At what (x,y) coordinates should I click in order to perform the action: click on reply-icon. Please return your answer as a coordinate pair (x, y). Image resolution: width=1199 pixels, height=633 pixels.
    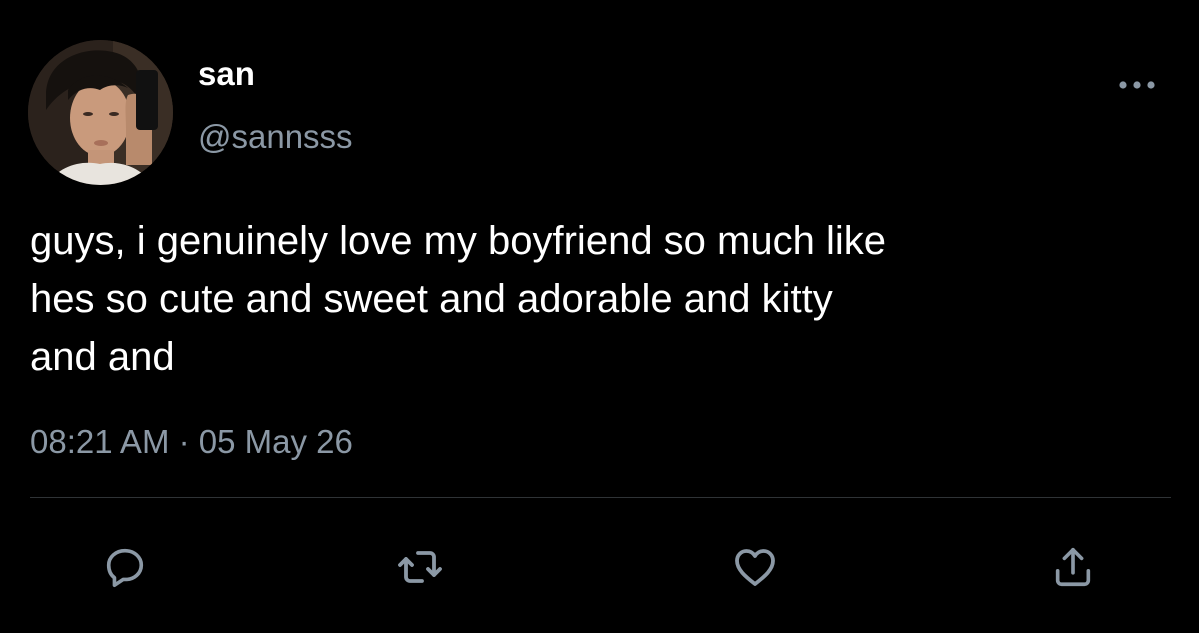
    Looking at the image, I should click on (125, 568).